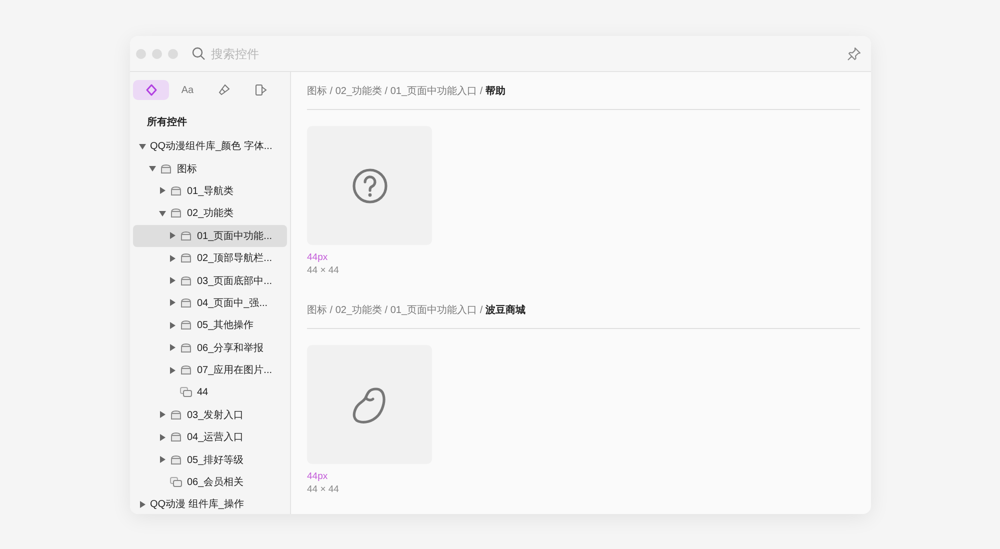 This screenshot has width=1000, height=549. What do you see at coordinates (210, 459) in the screenshot?
I see `tree-item: 05_排好等级` at bounding box center [210, 459].